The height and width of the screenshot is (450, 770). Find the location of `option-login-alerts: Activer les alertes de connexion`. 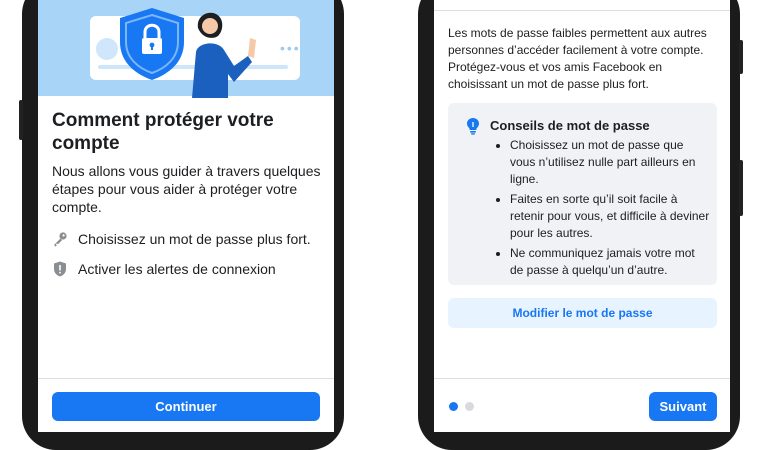

option-login-alerts: Activer les alertes de connexion is located at coordinates (164, 269).